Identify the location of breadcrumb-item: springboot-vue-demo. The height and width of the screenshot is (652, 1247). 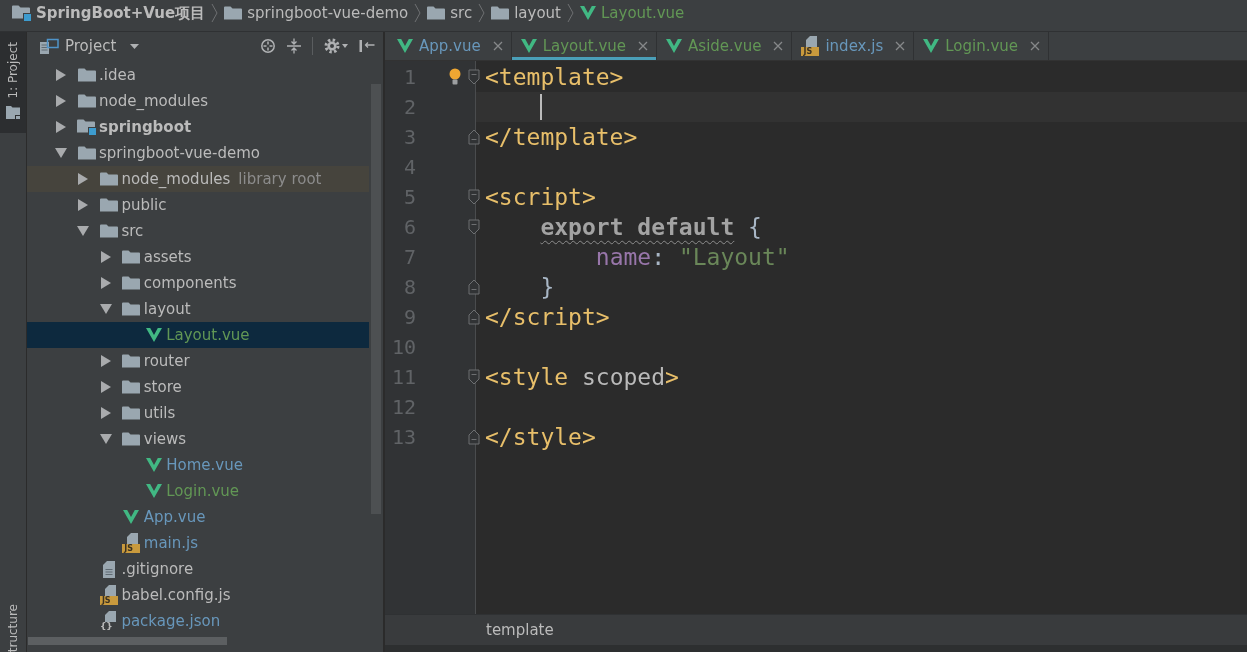
(316, 12).